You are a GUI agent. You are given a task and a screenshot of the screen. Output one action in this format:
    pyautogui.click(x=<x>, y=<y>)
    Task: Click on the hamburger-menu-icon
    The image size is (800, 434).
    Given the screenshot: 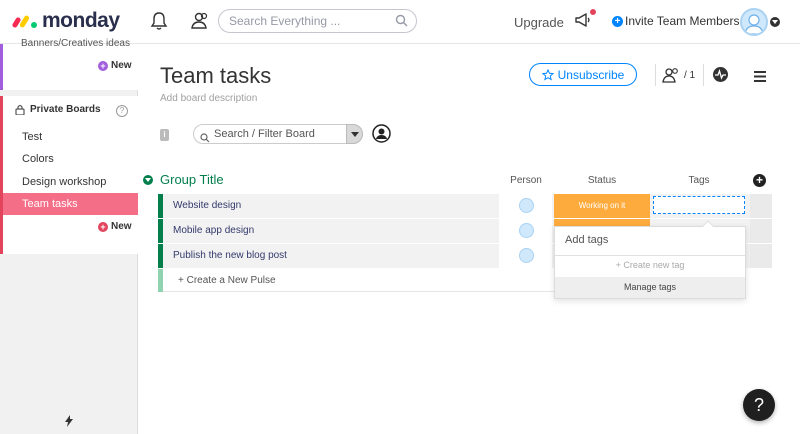 What is the action you would take?
    pyautogui.click(x=760, y=78)
    